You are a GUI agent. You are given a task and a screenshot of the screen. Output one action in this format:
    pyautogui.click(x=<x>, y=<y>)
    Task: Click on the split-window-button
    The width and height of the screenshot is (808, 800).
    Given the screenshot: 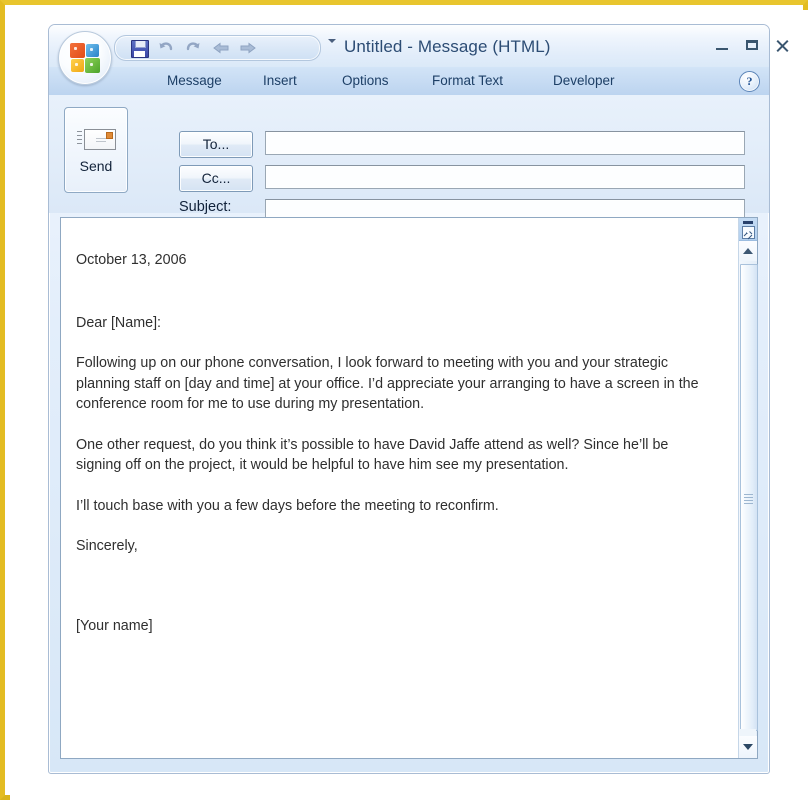 What is the action you would take?
    pyautogui.click(x=748, y=229)
    